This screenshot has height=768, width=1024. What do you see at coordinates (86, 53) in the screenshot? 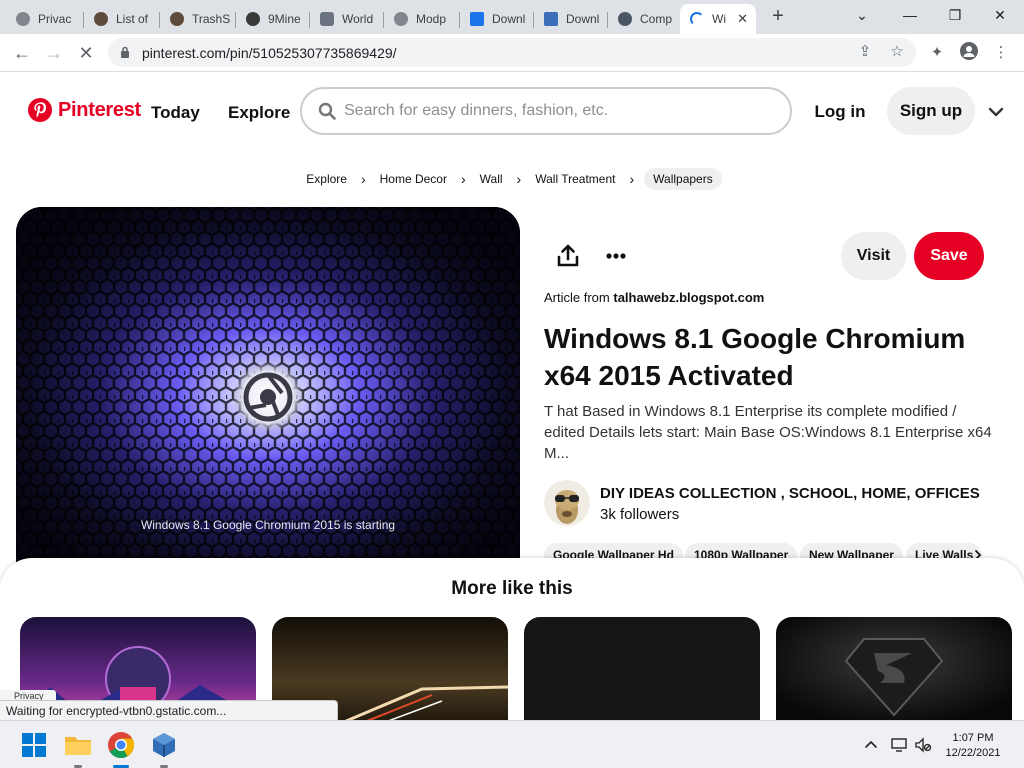
I see `stop-loading-button: ✕` at bounding box center [86, 53].